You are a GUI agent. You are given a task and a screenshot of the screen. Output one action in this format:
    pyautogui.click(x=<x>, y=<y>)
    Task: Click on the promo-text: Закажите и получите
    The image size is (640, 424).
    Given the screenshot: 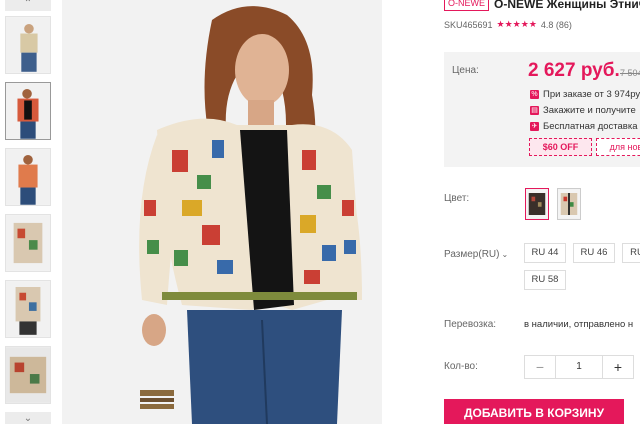 What is the action you would take?
    pyautogui.click(x=589, y=110)
    